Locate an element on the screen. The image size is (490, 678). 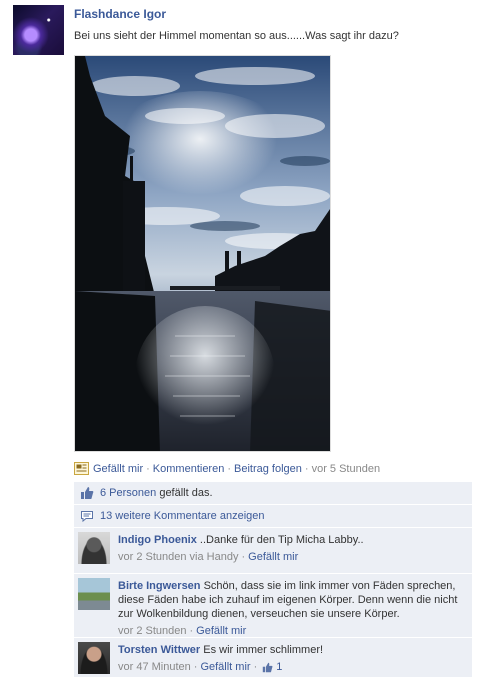
comment-like-count: 1 is located at coordinates (271, 667).